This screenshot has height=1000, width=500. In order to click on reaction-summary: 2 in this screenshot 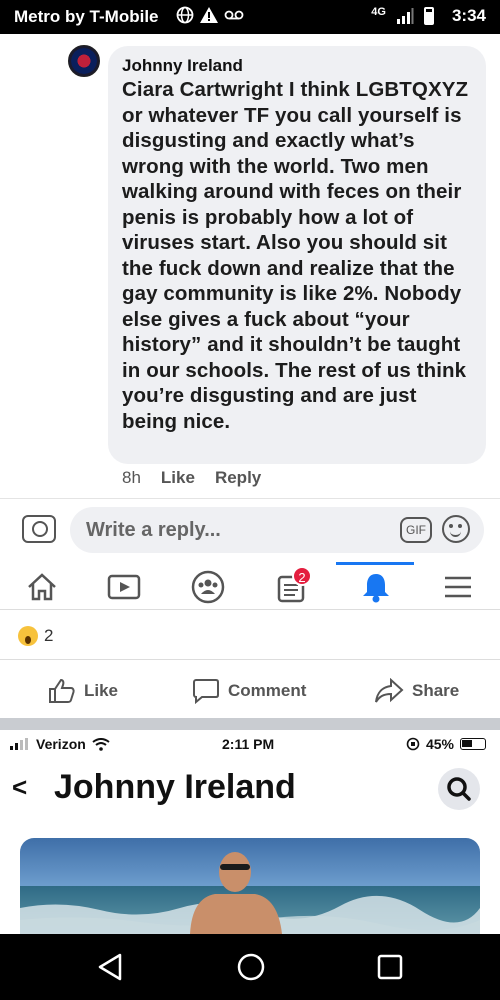, I will do `click(250, 636)`.